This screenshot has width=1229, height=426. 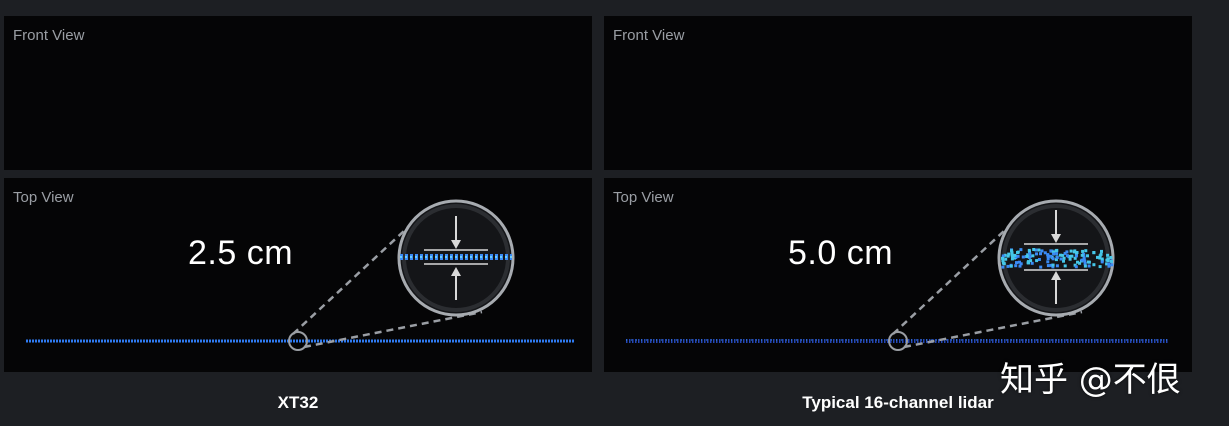 I want to click on xt32-caption: XT32, so click(x=298, y=402).